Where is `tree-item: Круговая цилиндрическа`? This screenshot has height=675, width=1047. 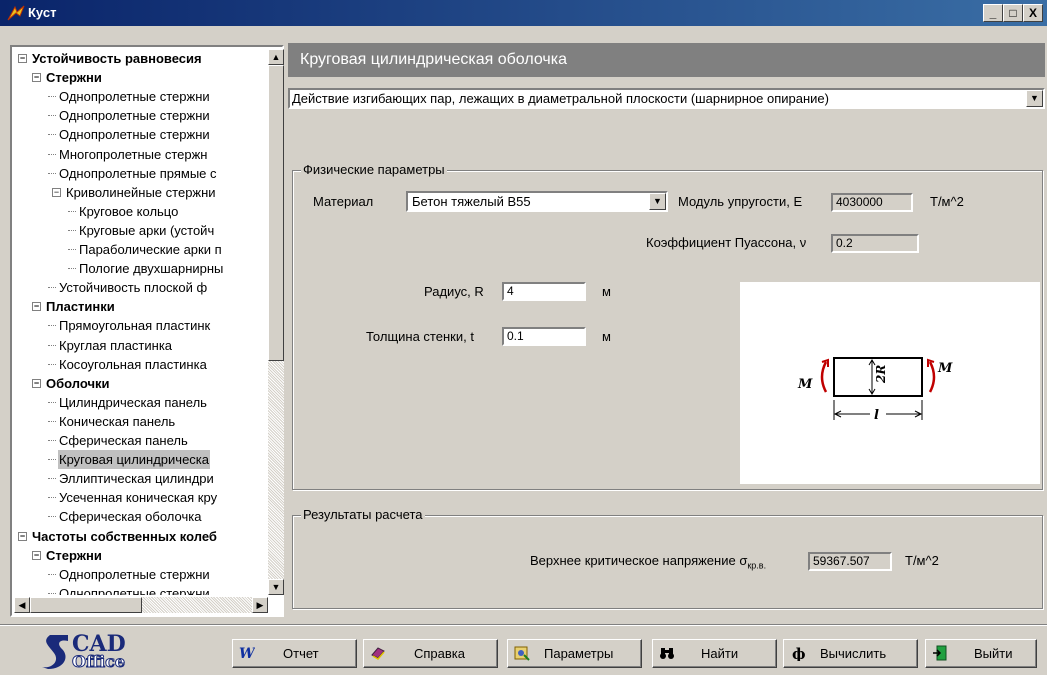 tree-item: Круговая цилиндрическа is located at coordinates (140, 460).